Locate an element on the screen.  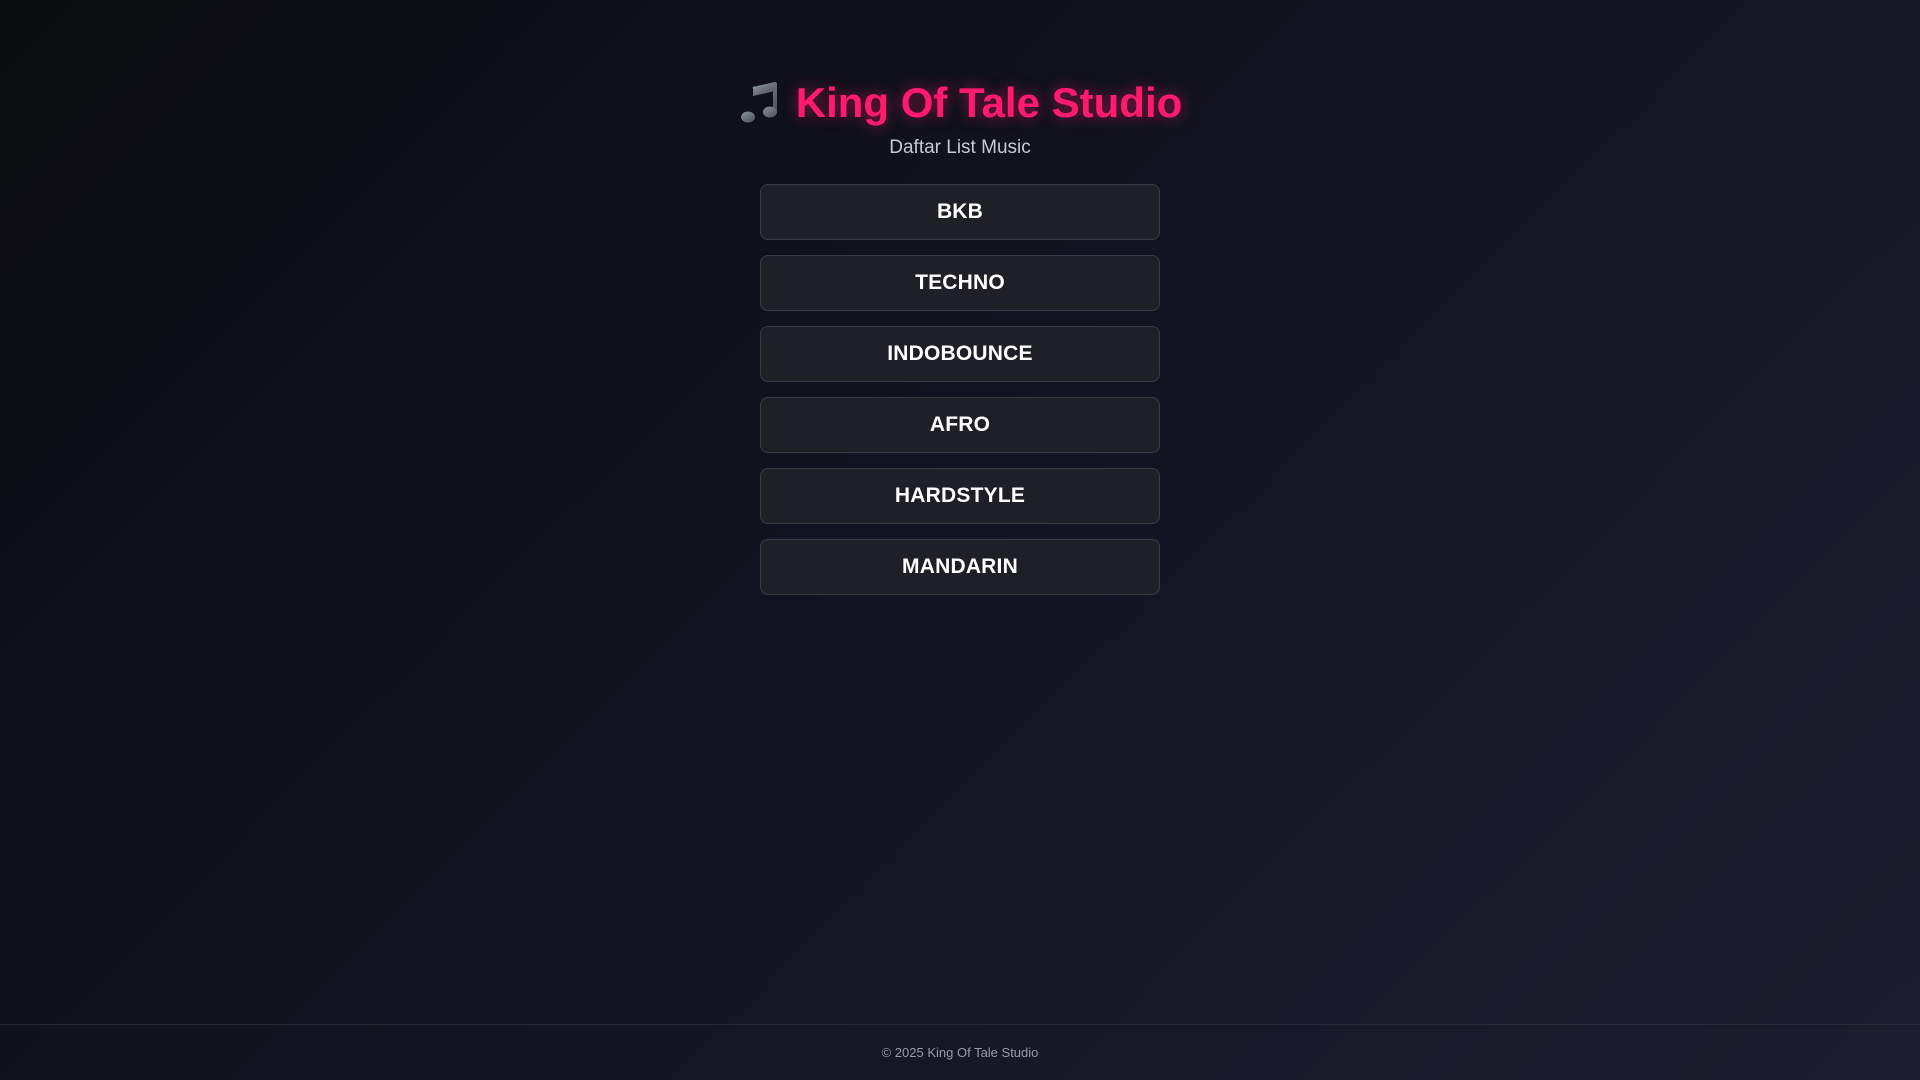
page-footer: © 2025 King Of Tale Studio is located at coordinates (960, 1052).